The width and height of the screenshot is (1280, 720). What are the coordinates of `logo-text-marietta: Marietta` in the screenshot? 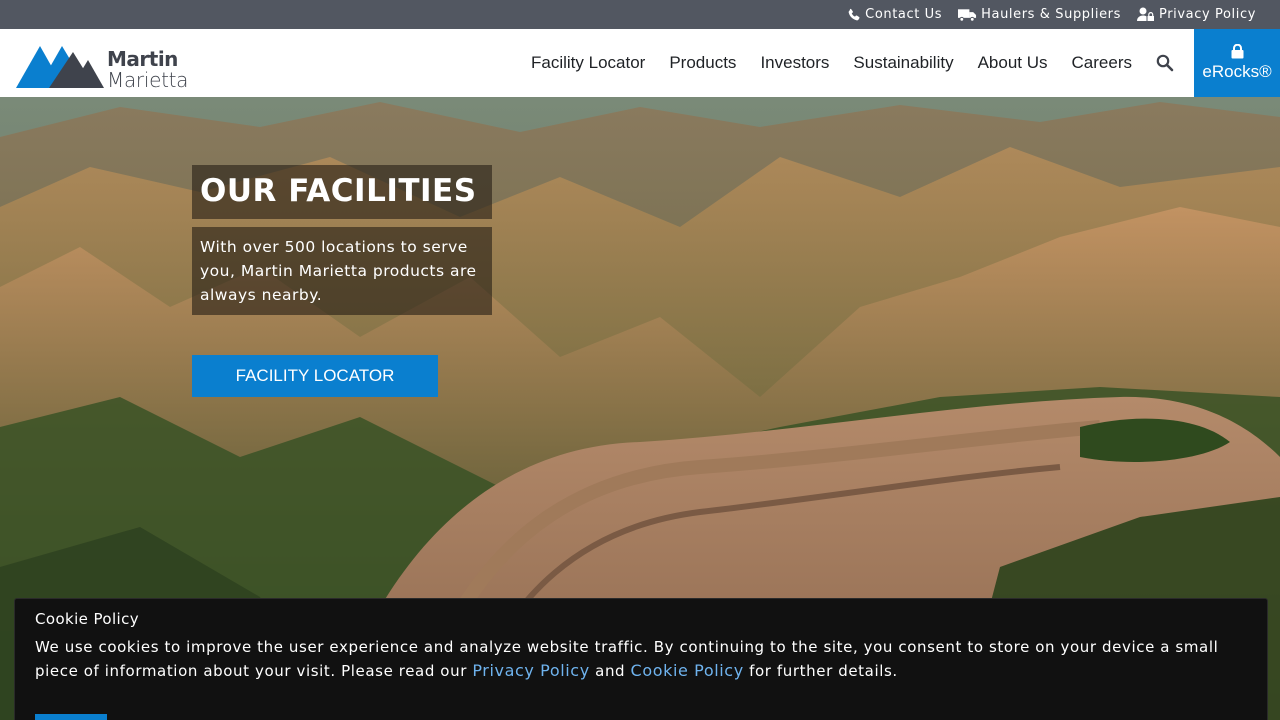 It's located at (148, 80).